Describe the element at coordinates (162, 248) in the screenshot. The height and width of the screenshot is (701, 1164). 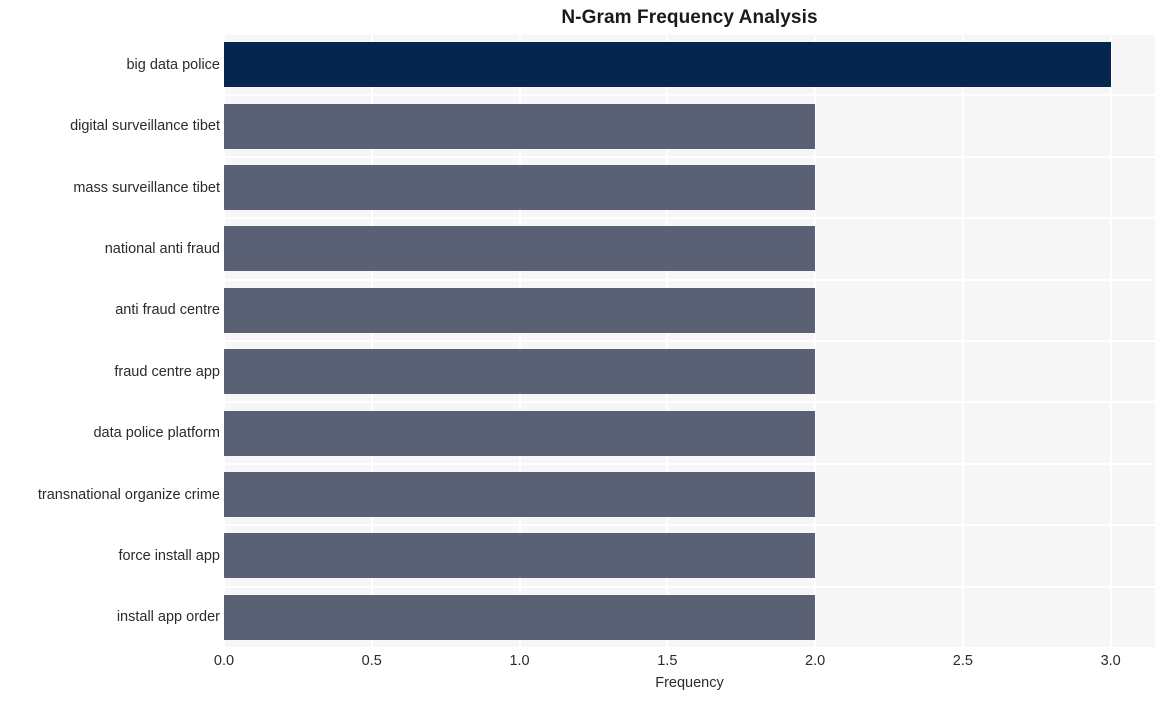
I see `y-tick-label: national anti fraud` at that location.